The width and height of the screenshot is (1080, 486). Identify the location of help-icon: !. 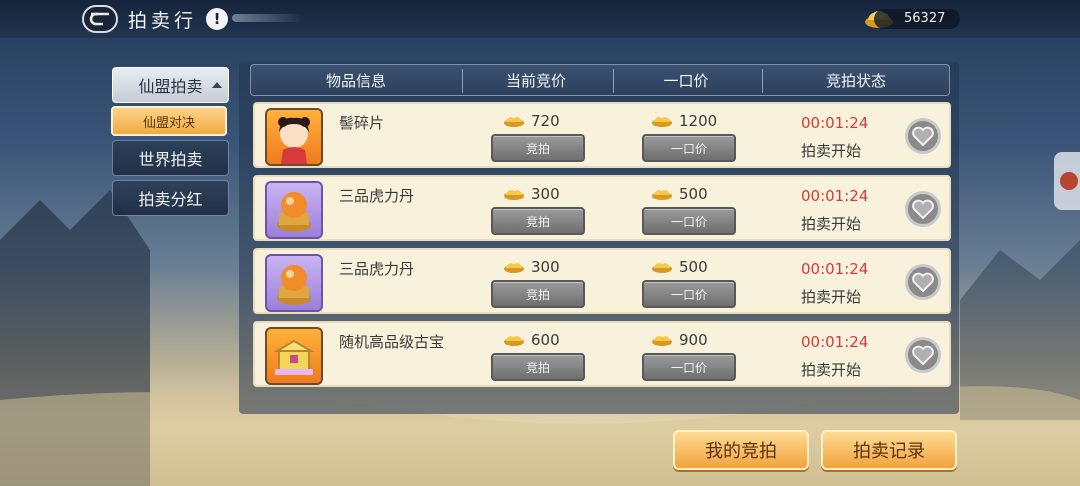
(217, 19).